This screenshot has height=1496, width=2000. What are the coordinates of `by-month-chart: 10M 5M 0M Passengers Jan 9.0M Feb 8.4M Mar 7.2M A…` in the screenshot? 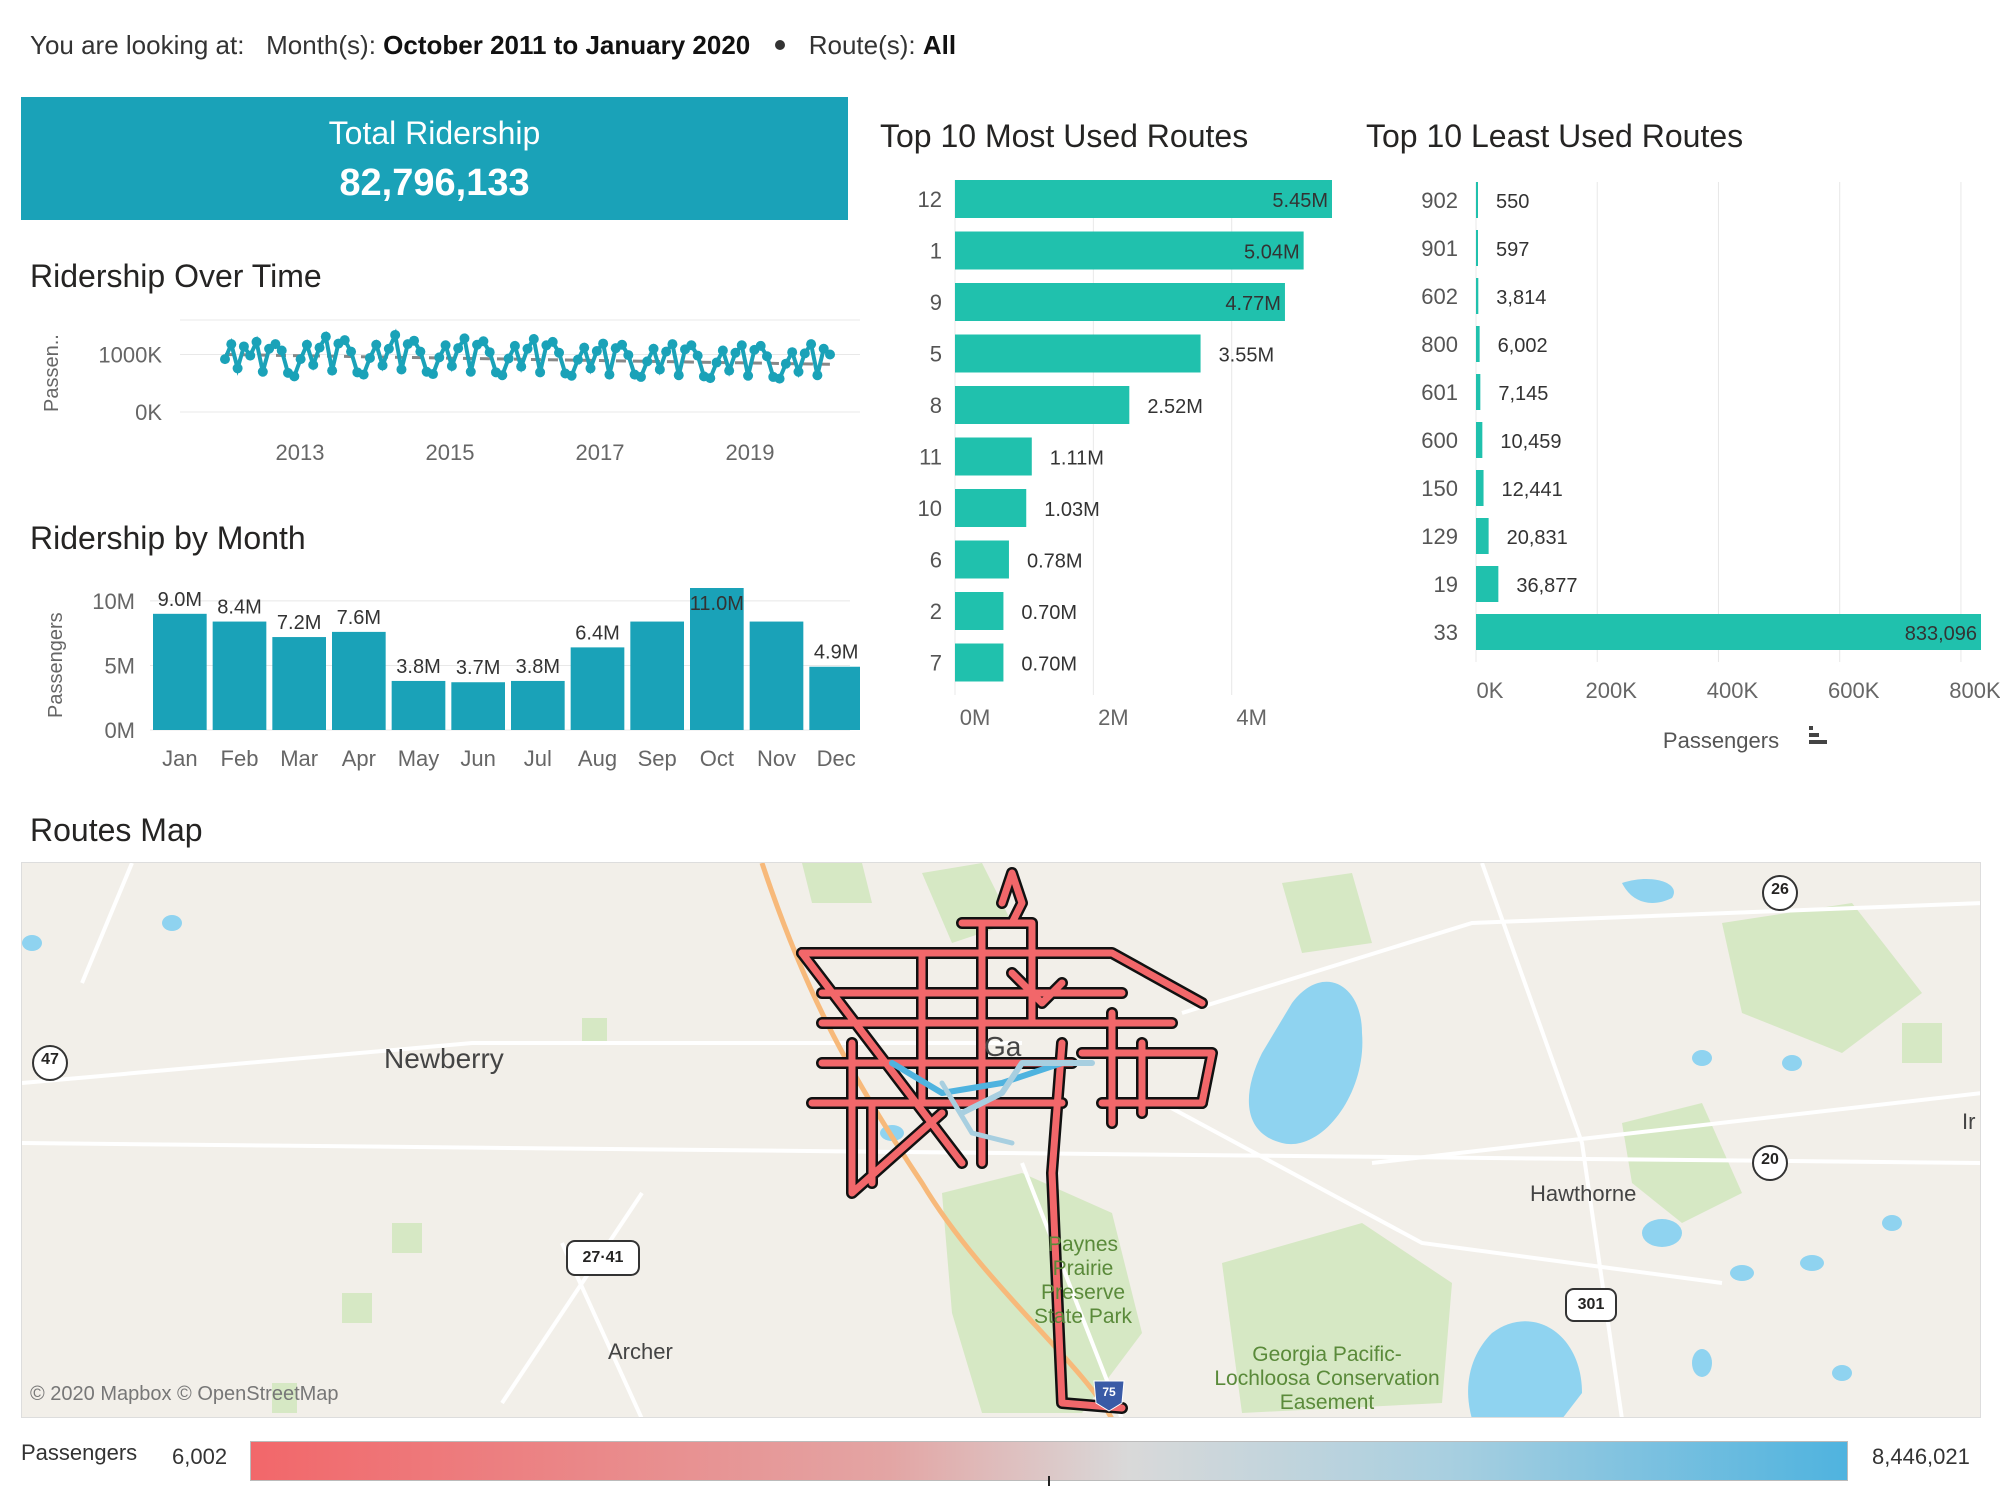 It's located at (445, 675).